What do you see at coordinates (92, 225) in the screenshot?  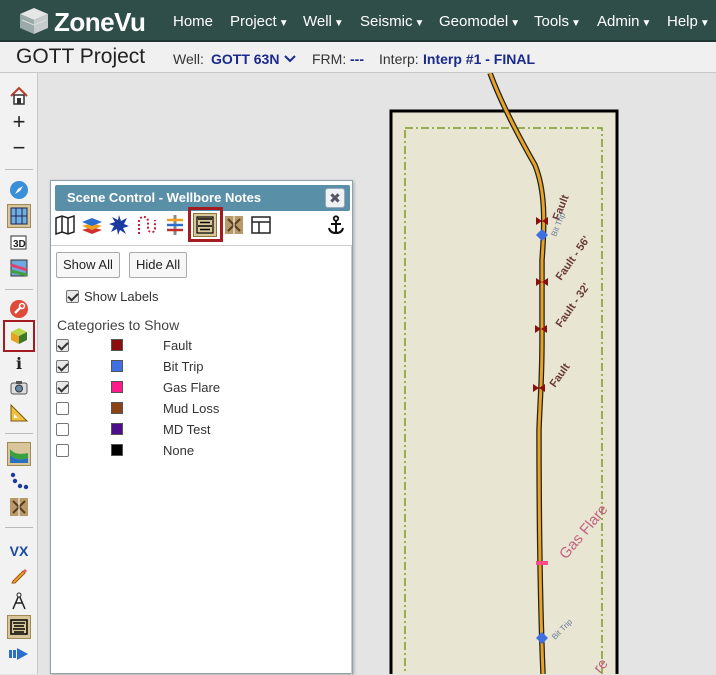 I see `layers-icon` at bounding box center [92, 225].